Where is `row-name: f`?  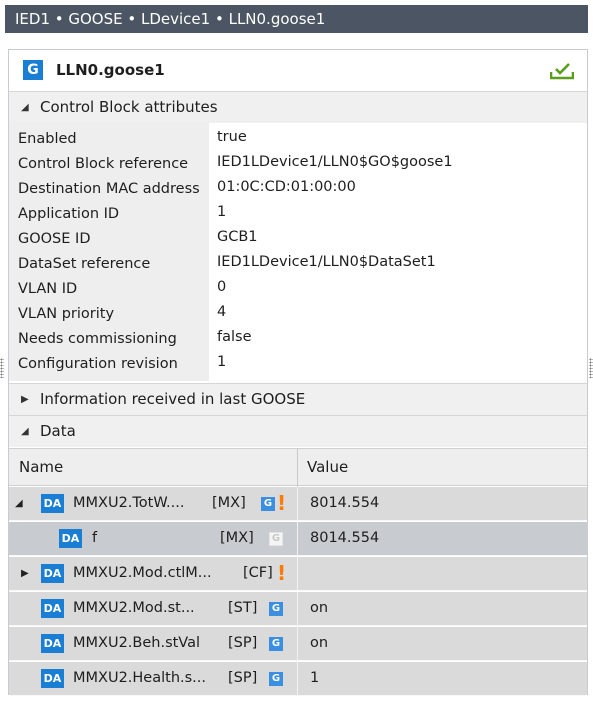 row-name: f is located at coordinates (95, 538).